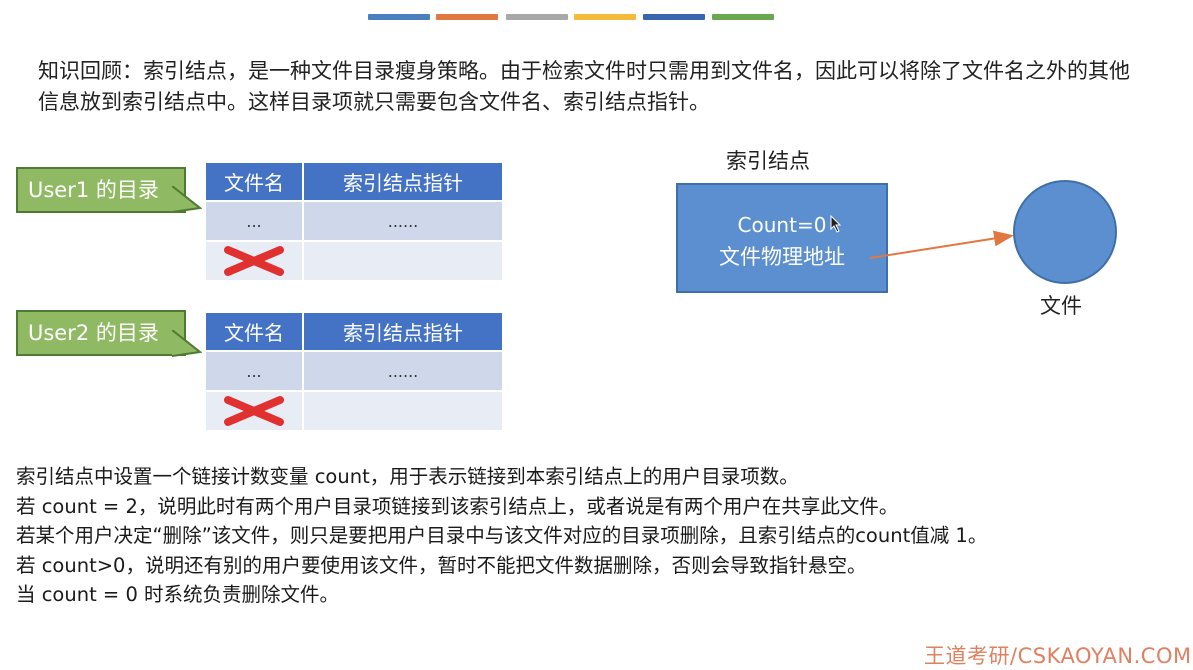 This screenshot has width=1193, height=670. What do you see at coordinates (782, 257) in the screenshot?
I see `inode-physical-address: 文件物理地址` at bounding box center [782, 257].